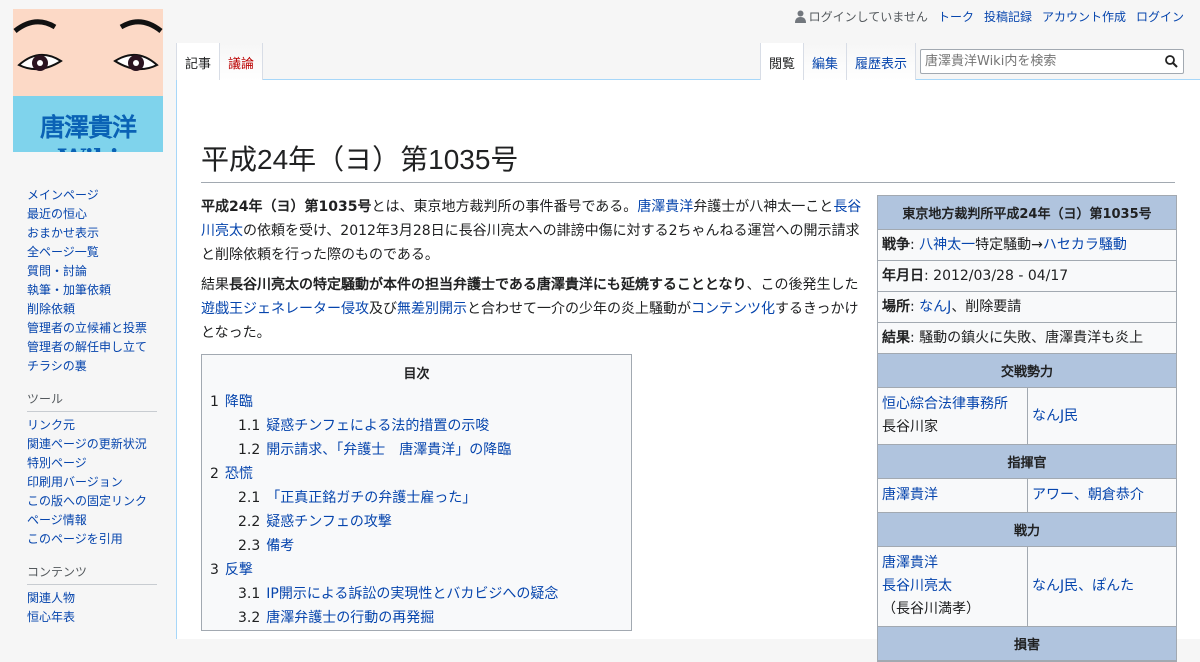 This screenshot has width=1200, height=662. I want to click on intro-bold: 平成24年（ヨ）第1035号, so click(286, 207).